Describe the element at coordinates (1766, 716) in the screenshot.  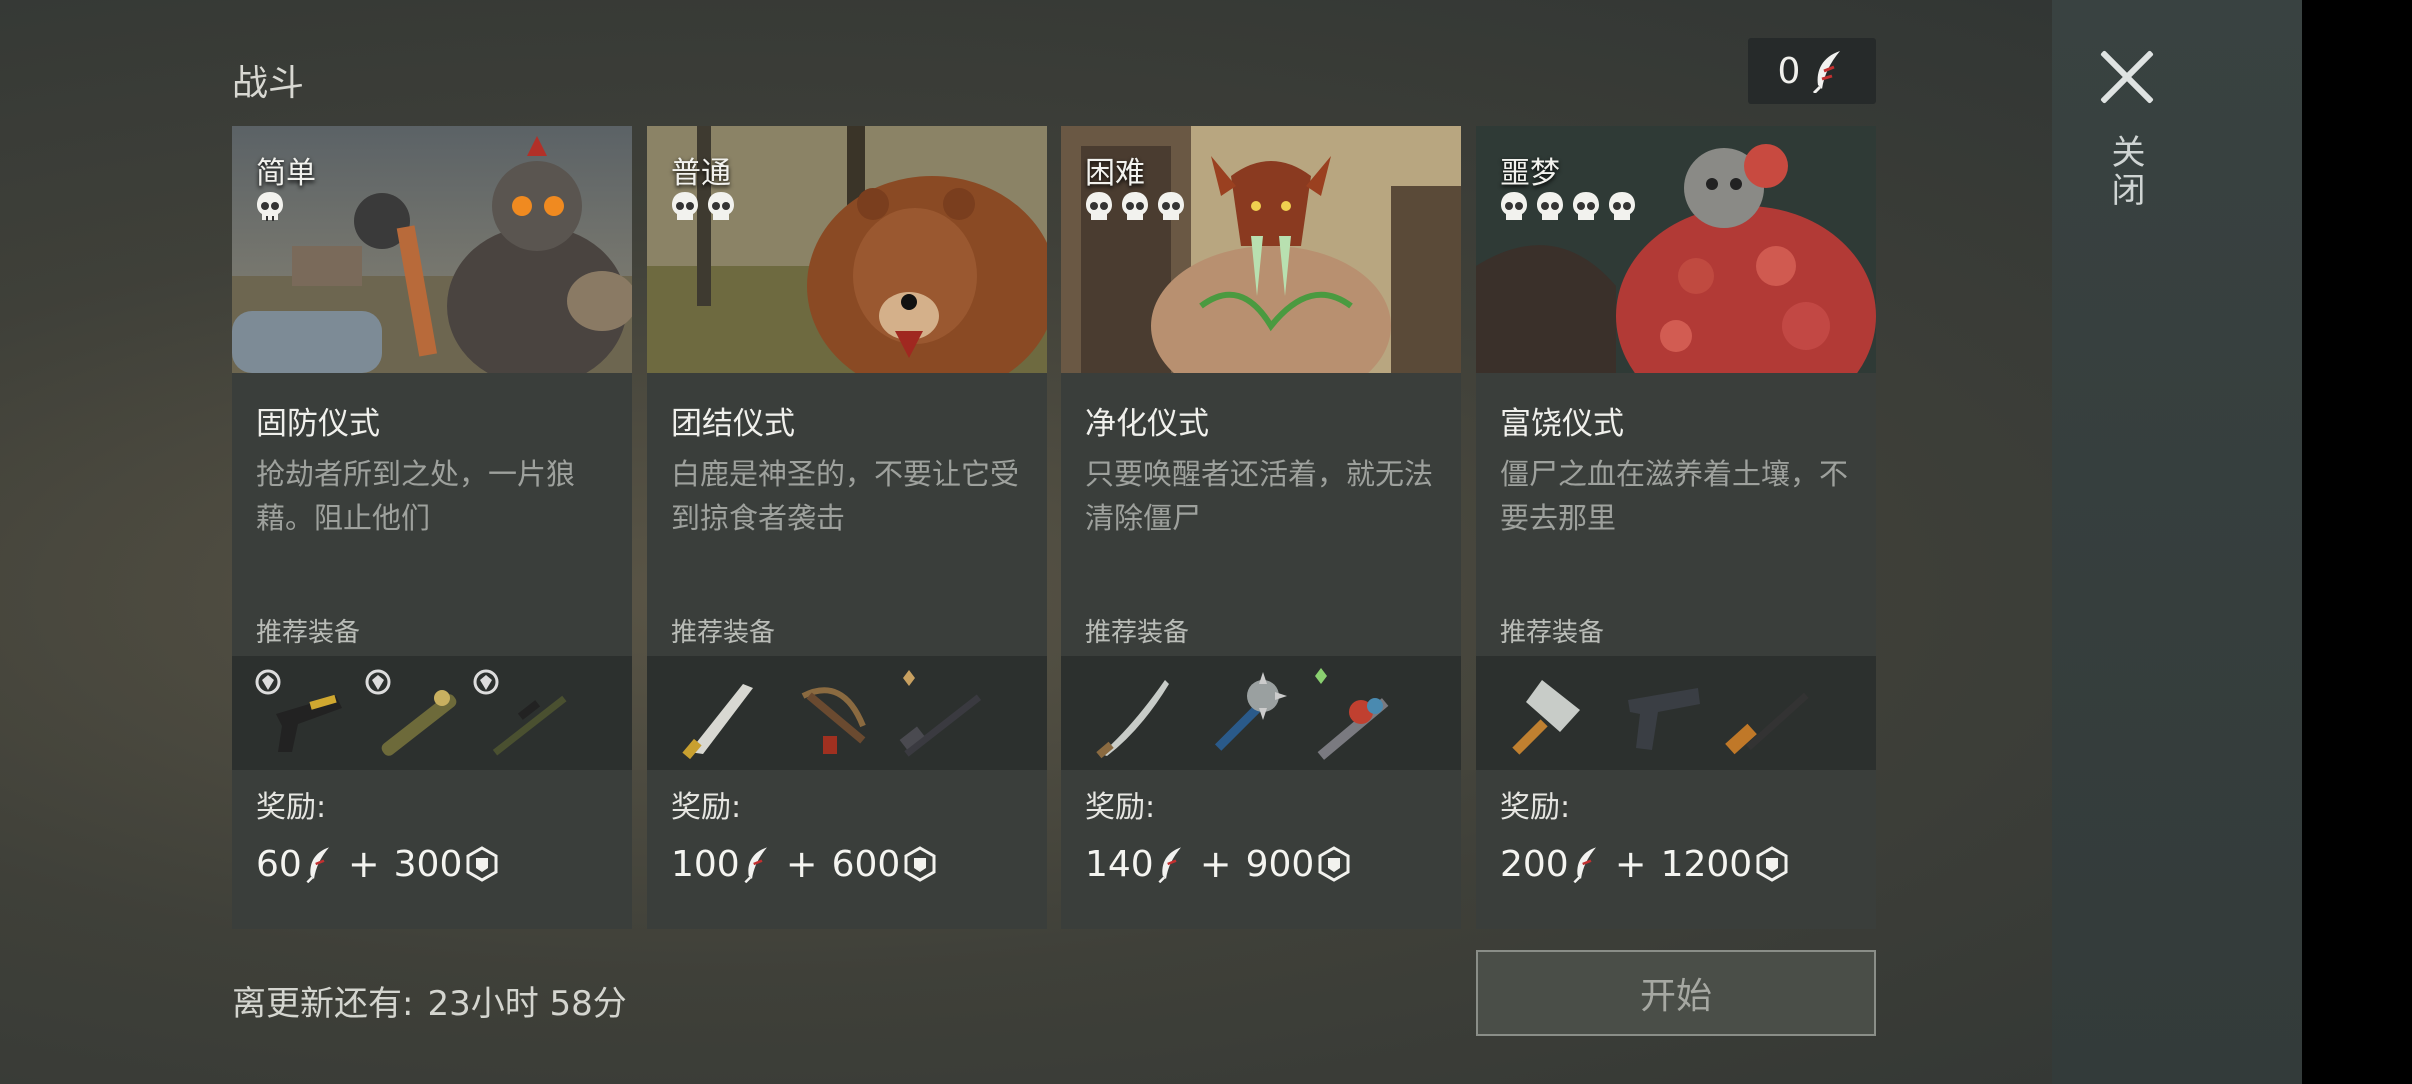
I see `shotgun-icon` at that location.